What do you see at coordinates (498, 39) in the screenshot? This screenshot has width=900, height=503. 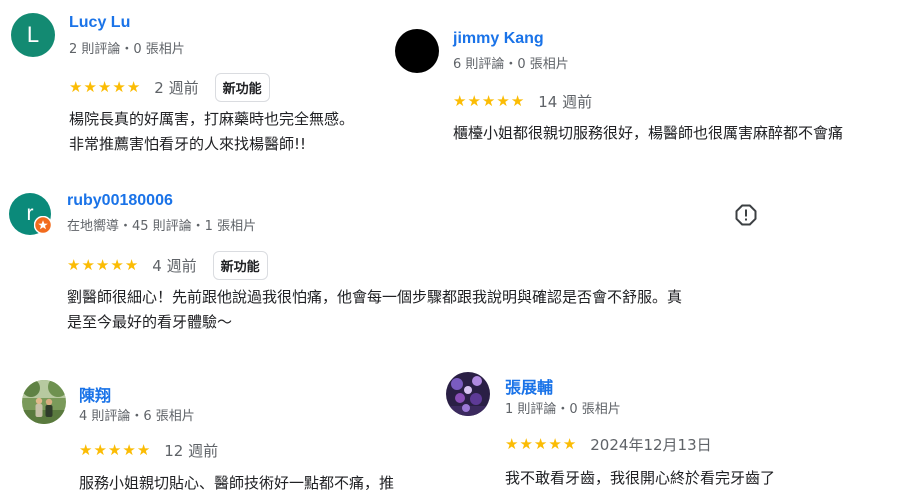 I see `reviewer-name: jimmy Kang` at bounding box center [498, 39].